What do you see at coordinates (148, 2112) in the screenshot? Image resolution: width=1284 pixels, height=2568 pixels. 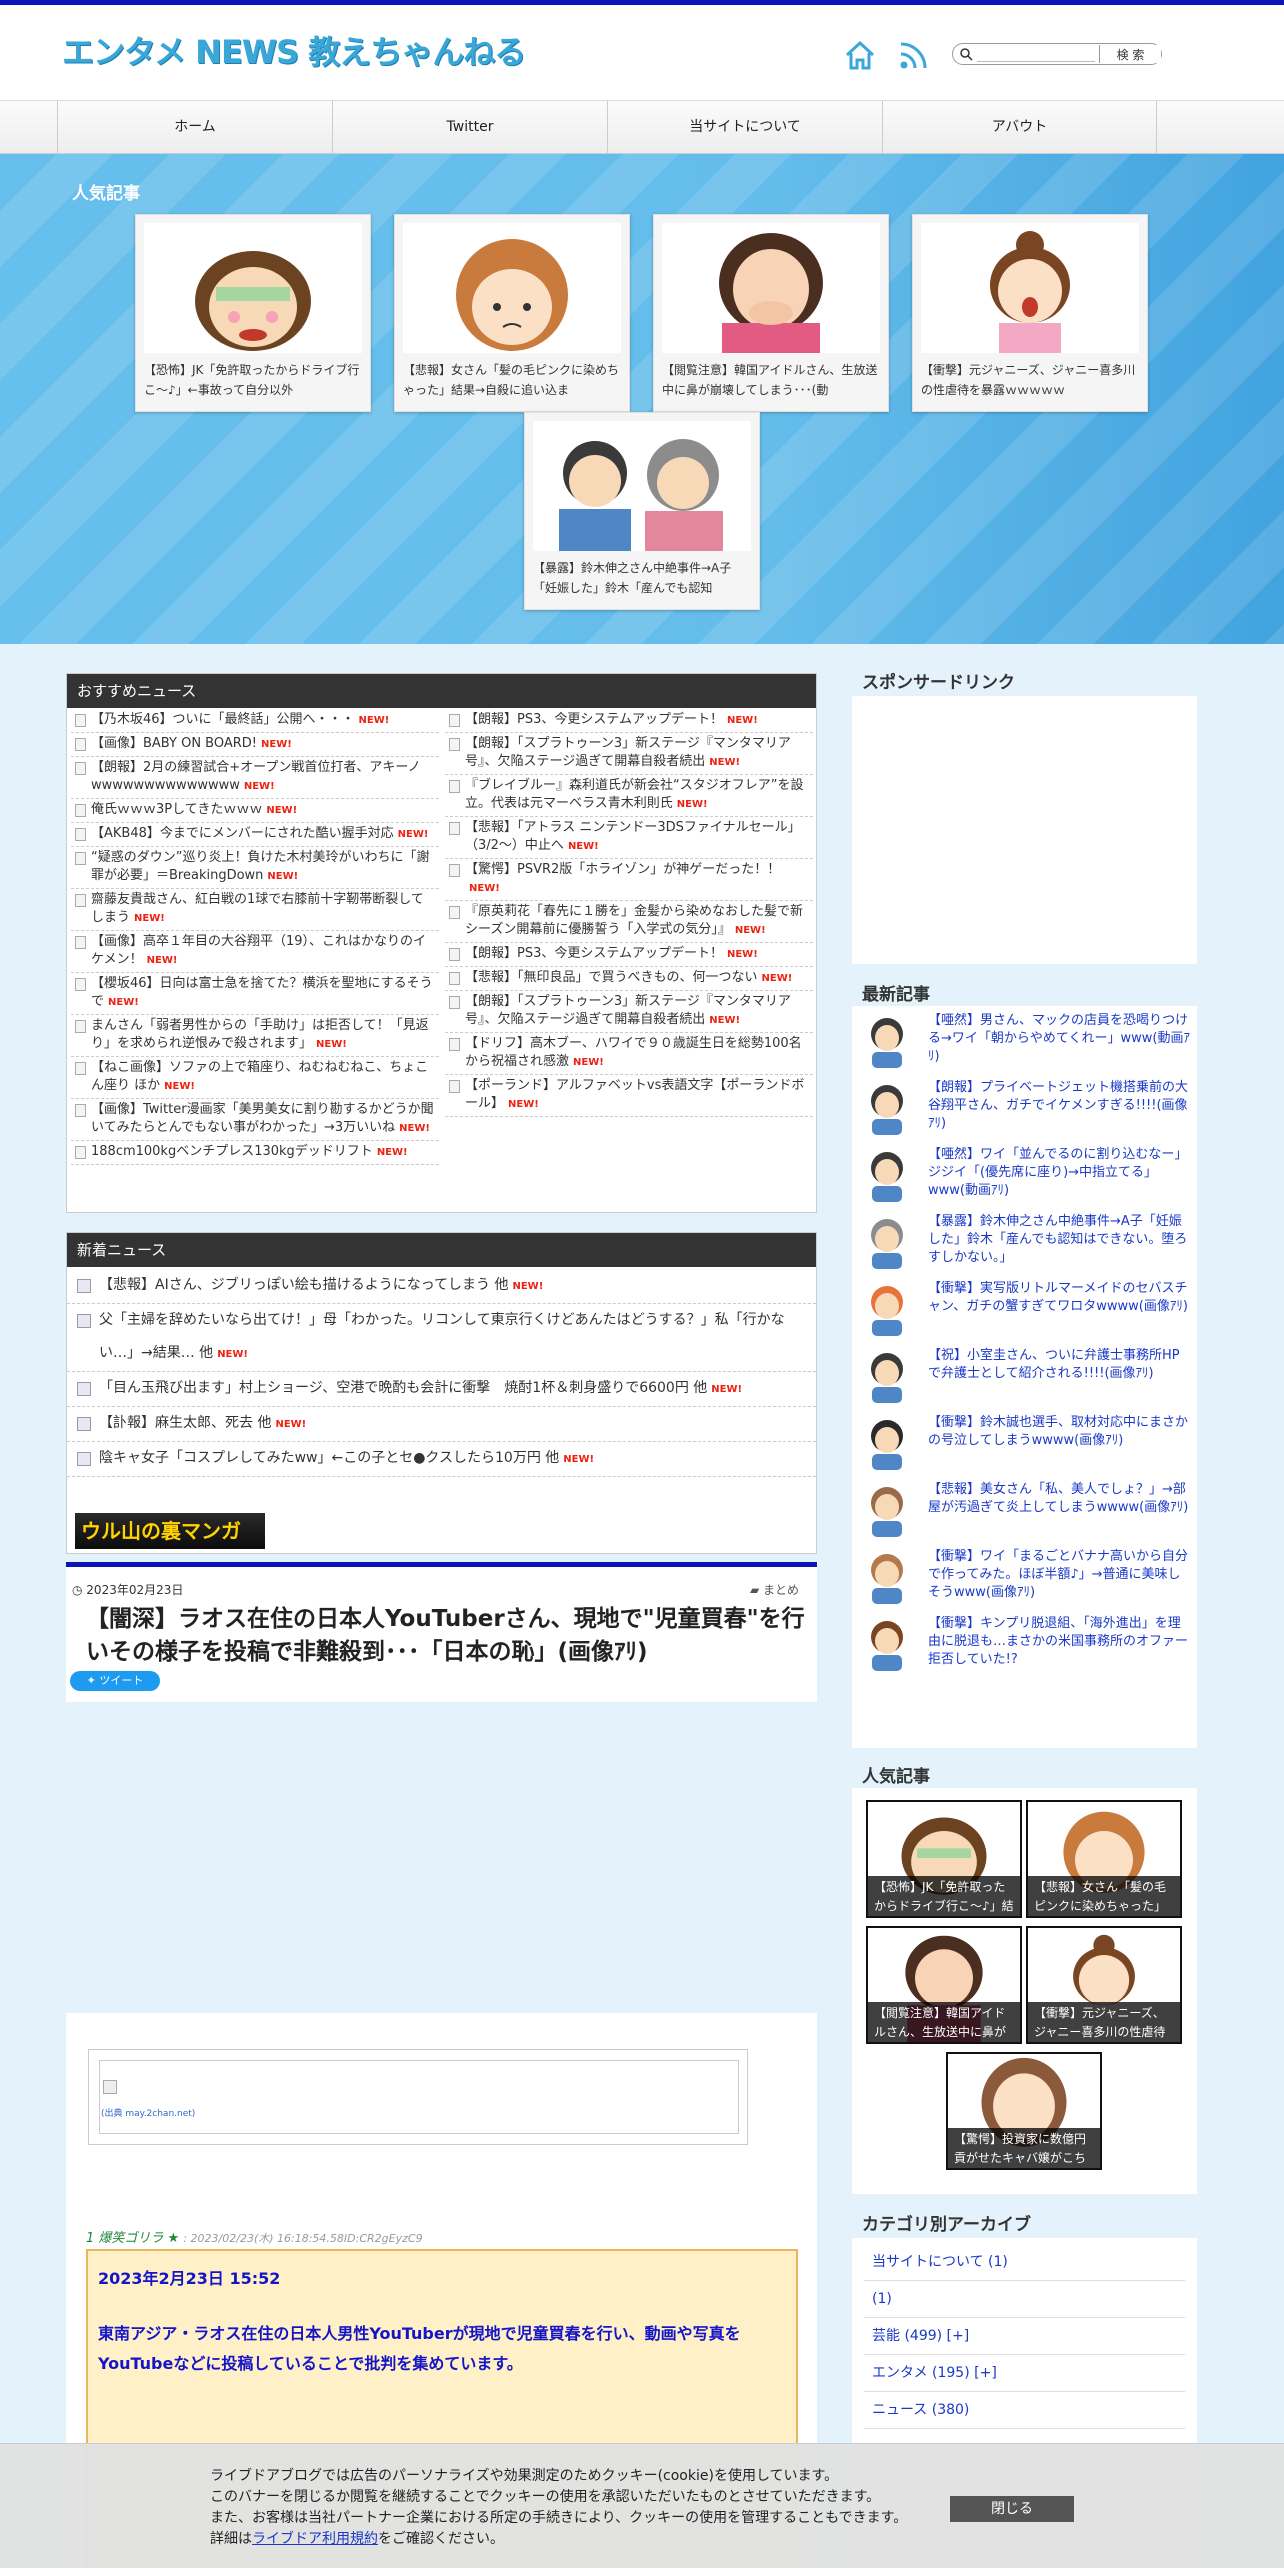 I see `image-source-link: (出典 may.2chan.net)` at bounding box center [148, 2112].